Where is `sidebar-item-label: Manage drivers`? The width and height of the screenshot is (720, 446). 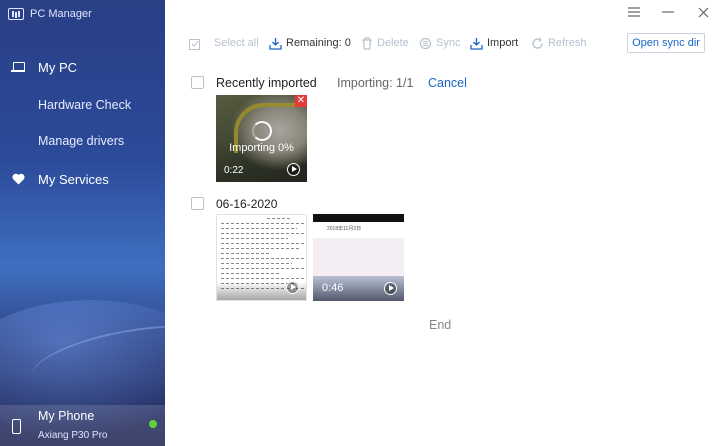
sidebar-item-label: Manage drivers is located at coordinates (81, 141).